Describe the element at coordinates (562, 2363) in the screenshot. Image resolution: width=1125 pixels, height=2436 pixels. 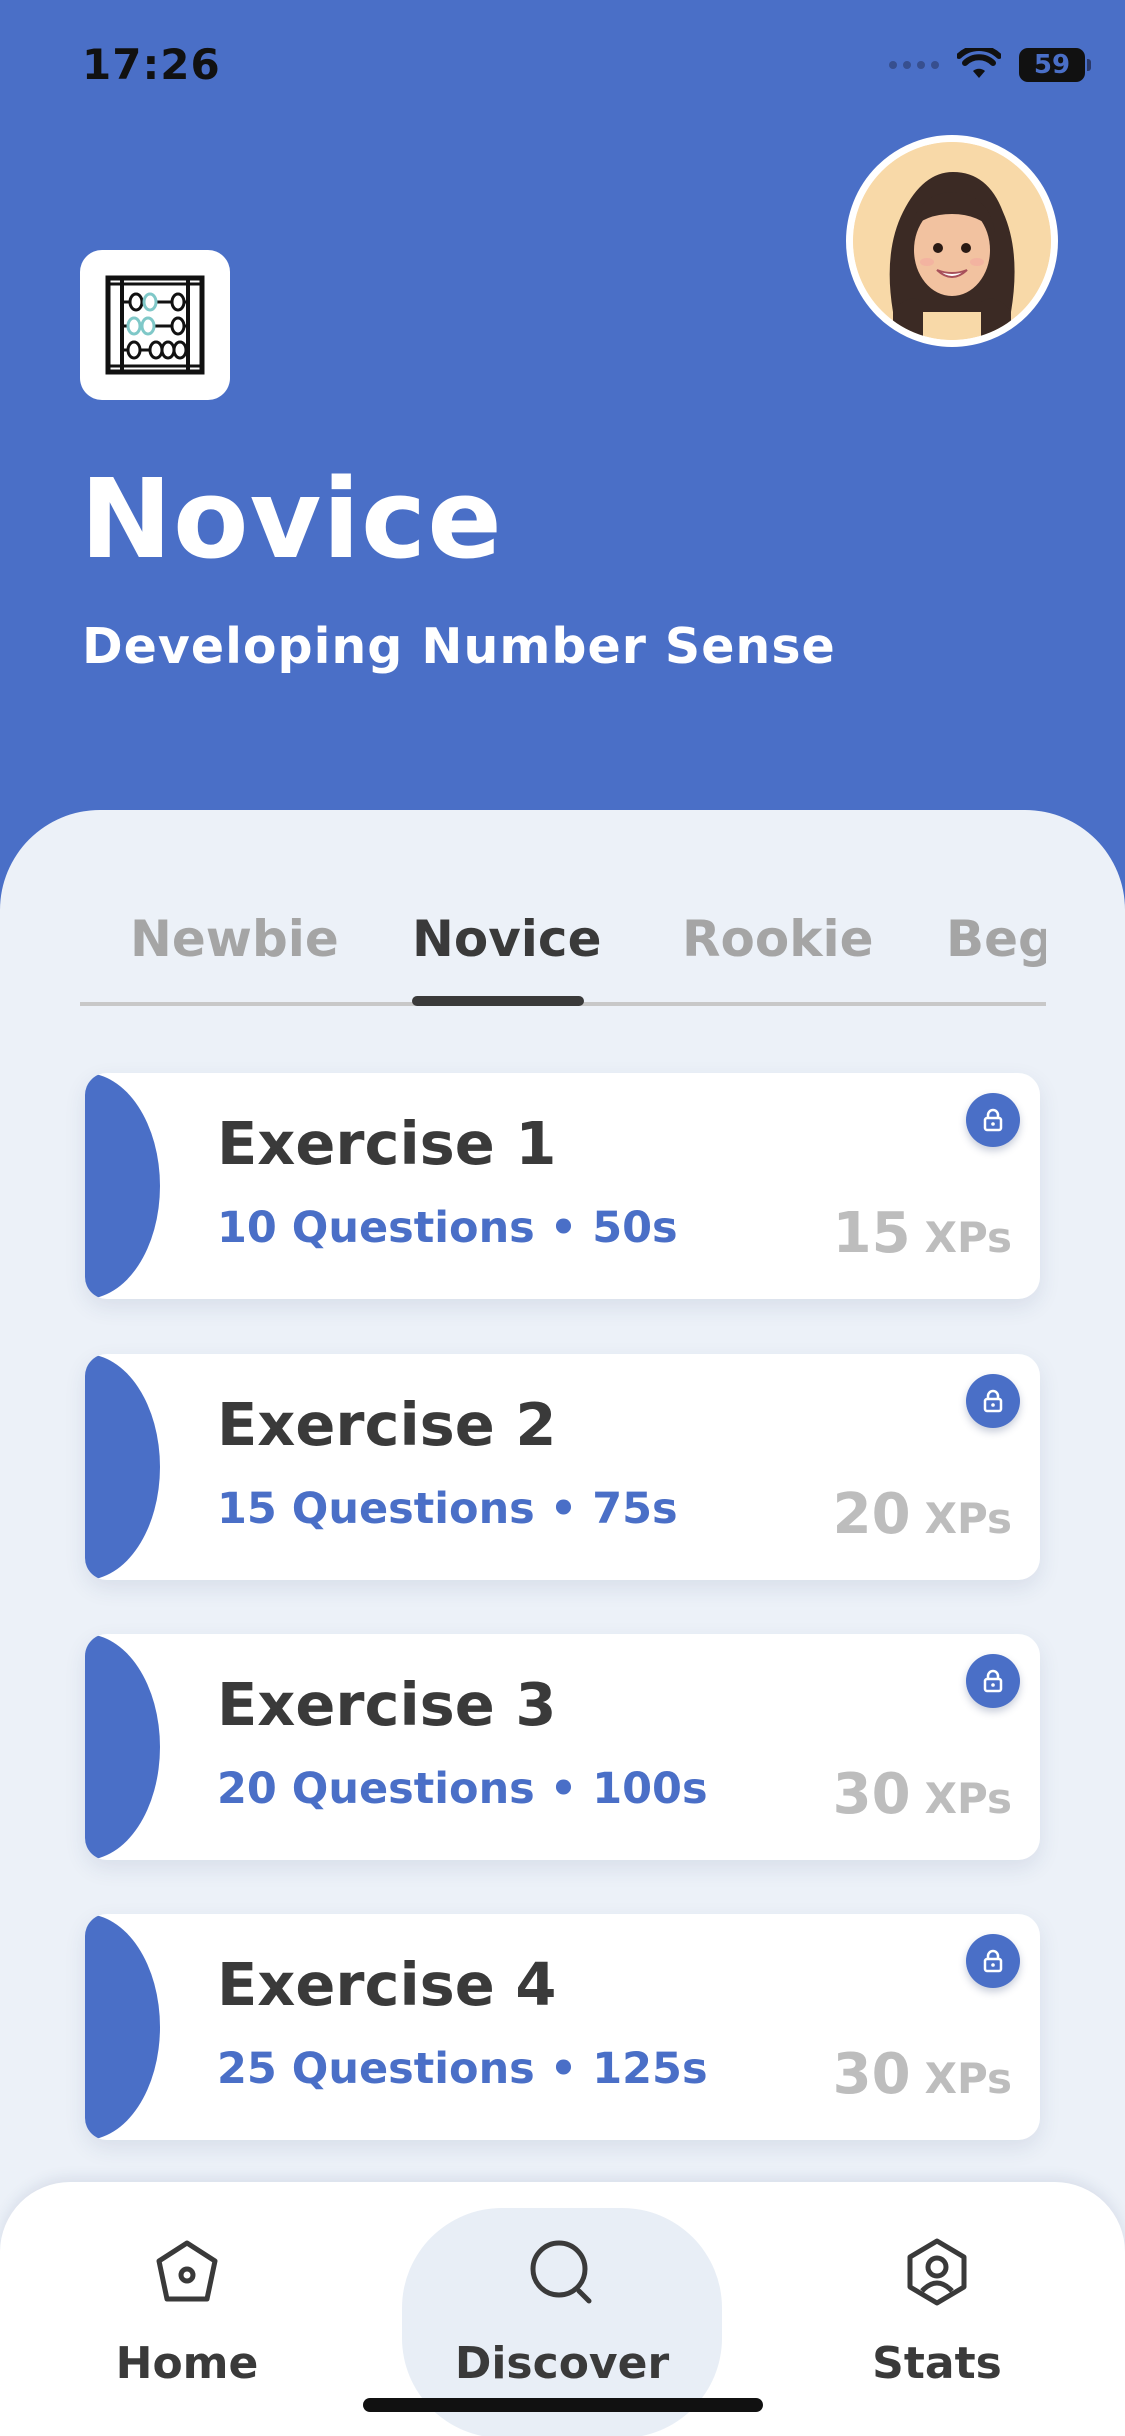
I see `nav-discover-label: Discover` at that location.